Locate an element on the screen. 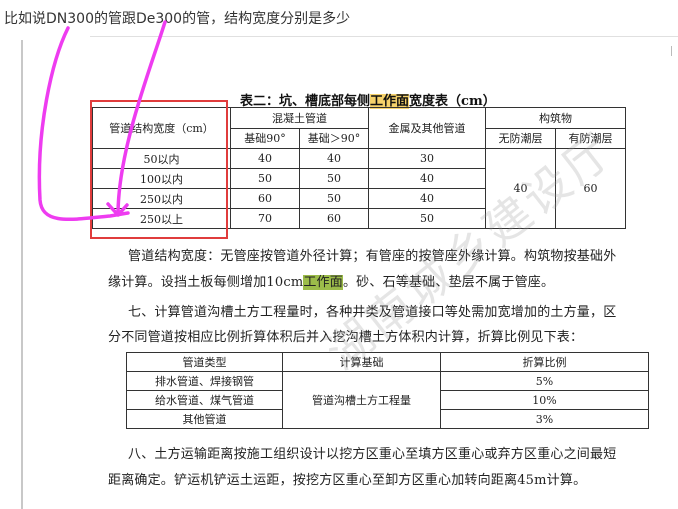  annotation-layer is located at coordinates (102, 121).